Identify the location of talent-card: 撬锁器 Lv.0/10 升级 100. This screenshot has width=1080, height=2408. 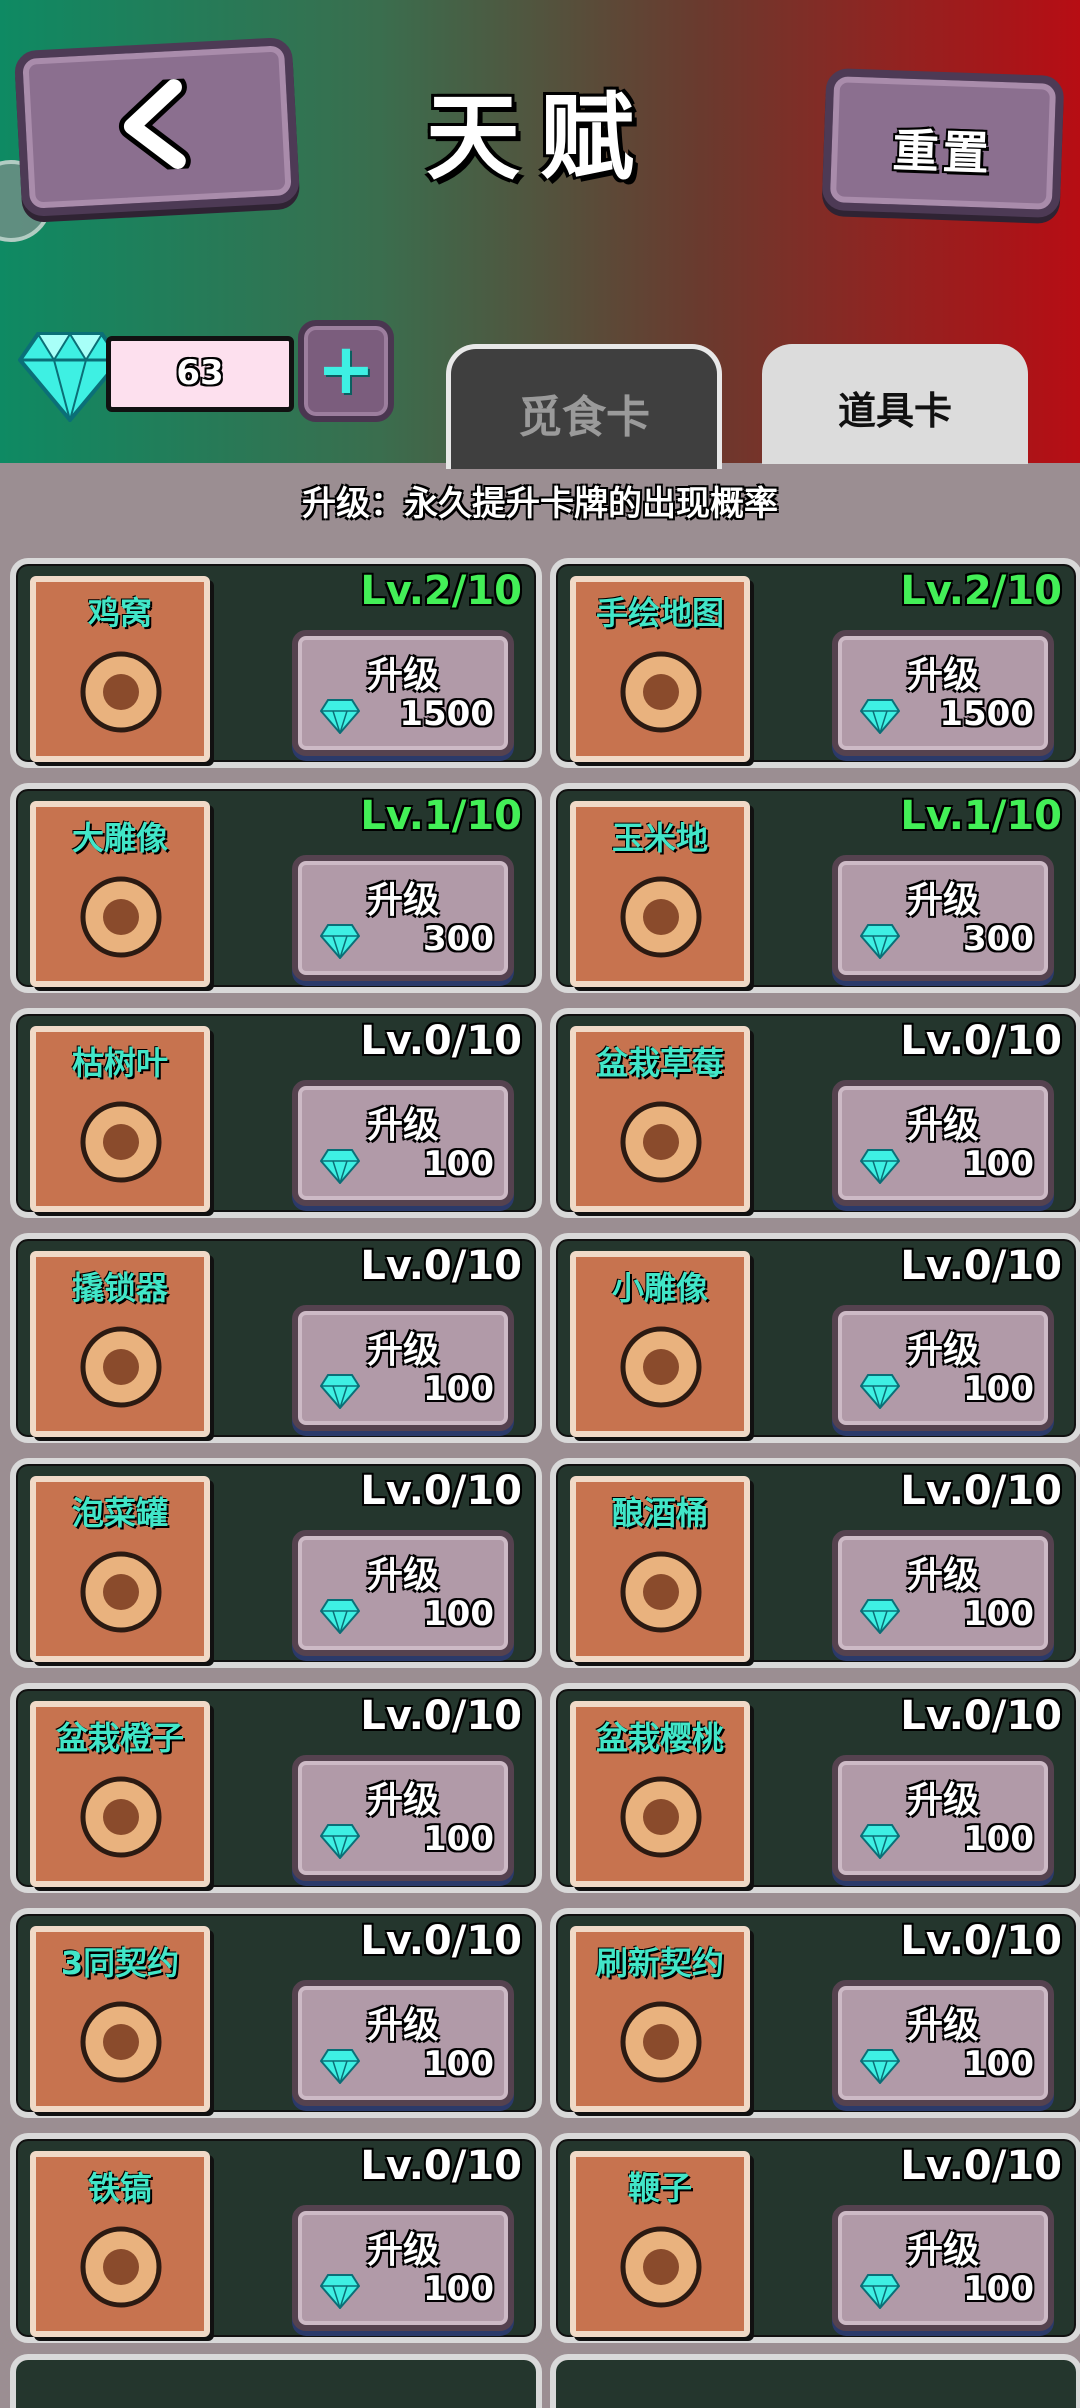
(276, 1338).